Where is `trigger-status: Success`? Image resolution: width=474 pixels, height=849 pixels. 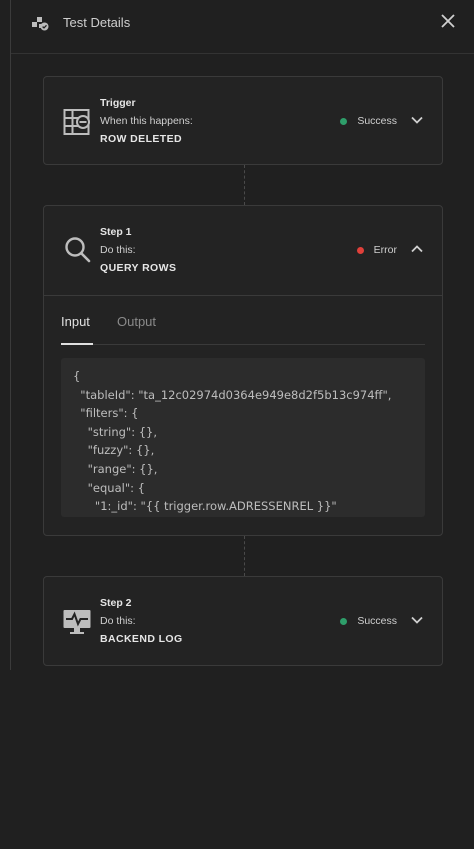
trigger-status: Success is located at coordinates (368, 121).